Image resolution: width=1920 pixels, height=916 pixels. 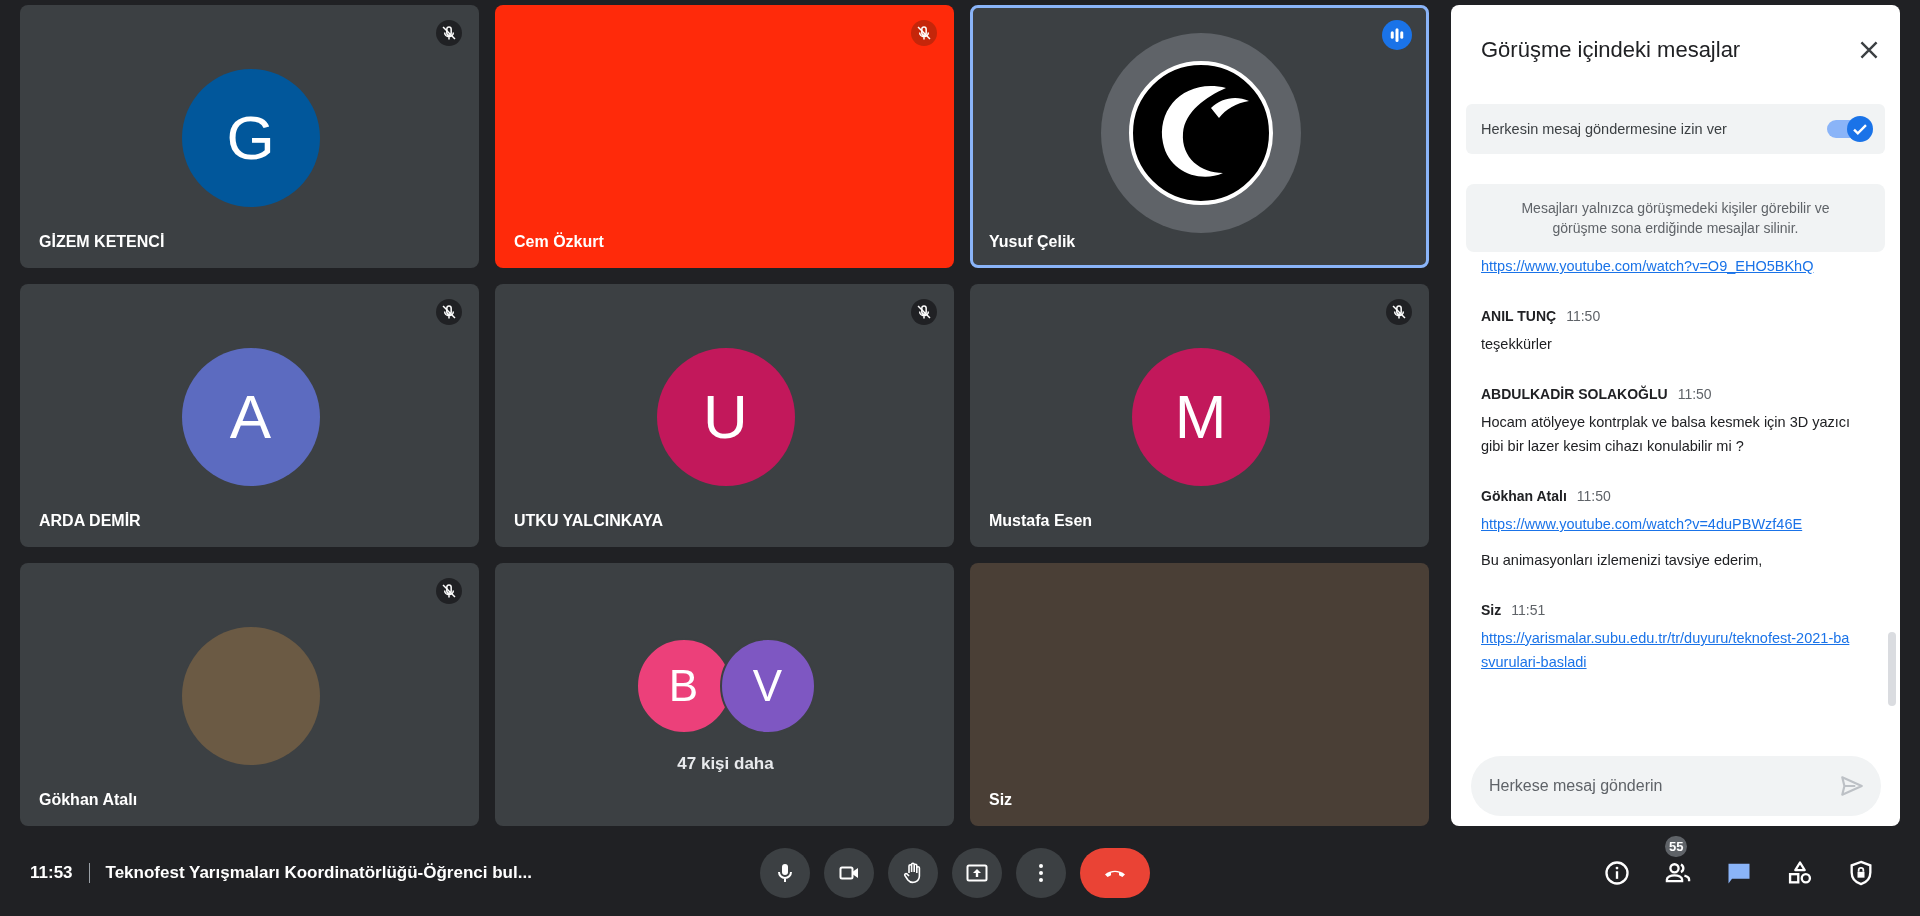 What do you see at coordinates (1041, 521) in the screenshot?
I see `participant-name: Mustafa Esen` at bounding box center [1041, 521].